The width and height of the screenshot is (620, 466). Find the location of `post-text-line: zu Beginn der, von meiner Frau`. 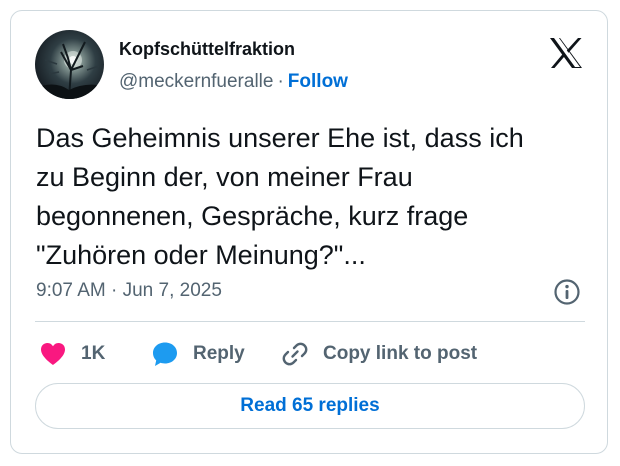

post-text-line: zu Beginn der, von meiner Frau is located at coordinates (224, 177).